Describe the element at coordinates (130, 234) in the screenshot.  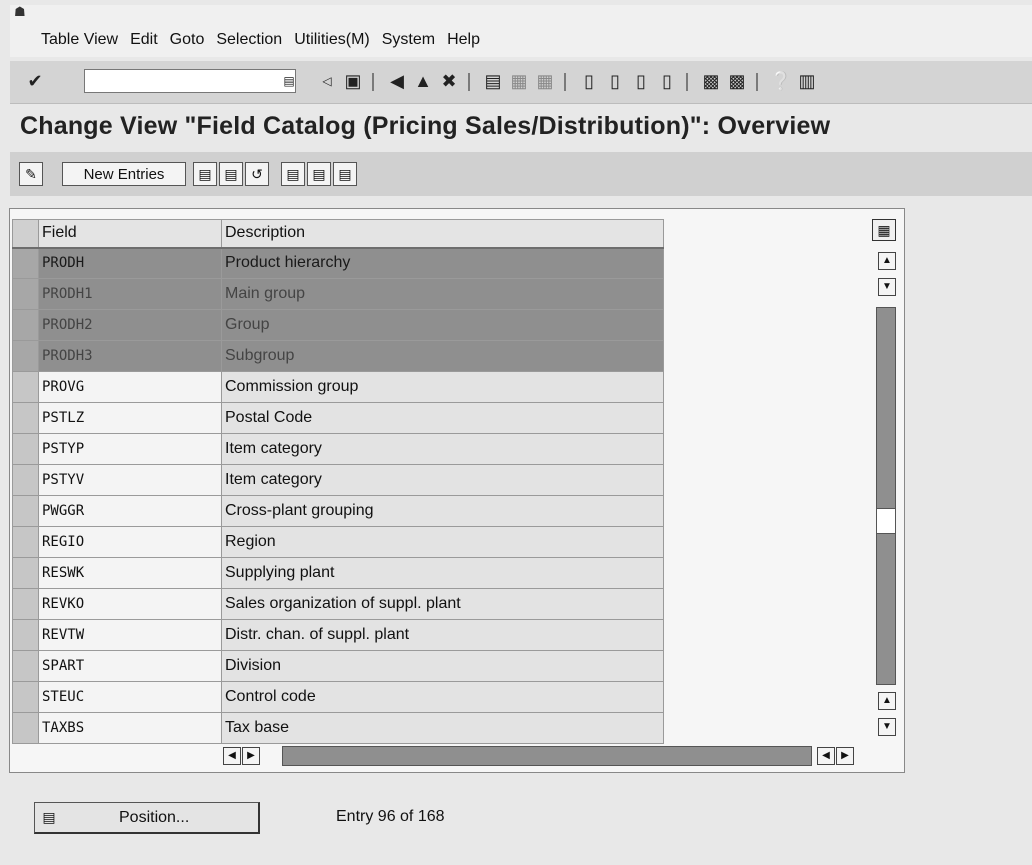
I see `column-header-field: Field` at that location.